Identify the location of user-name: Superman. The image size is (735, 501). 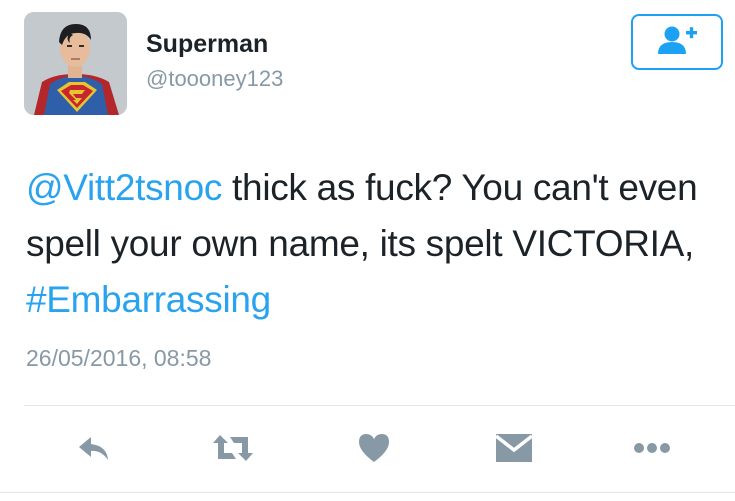
(207, 44).